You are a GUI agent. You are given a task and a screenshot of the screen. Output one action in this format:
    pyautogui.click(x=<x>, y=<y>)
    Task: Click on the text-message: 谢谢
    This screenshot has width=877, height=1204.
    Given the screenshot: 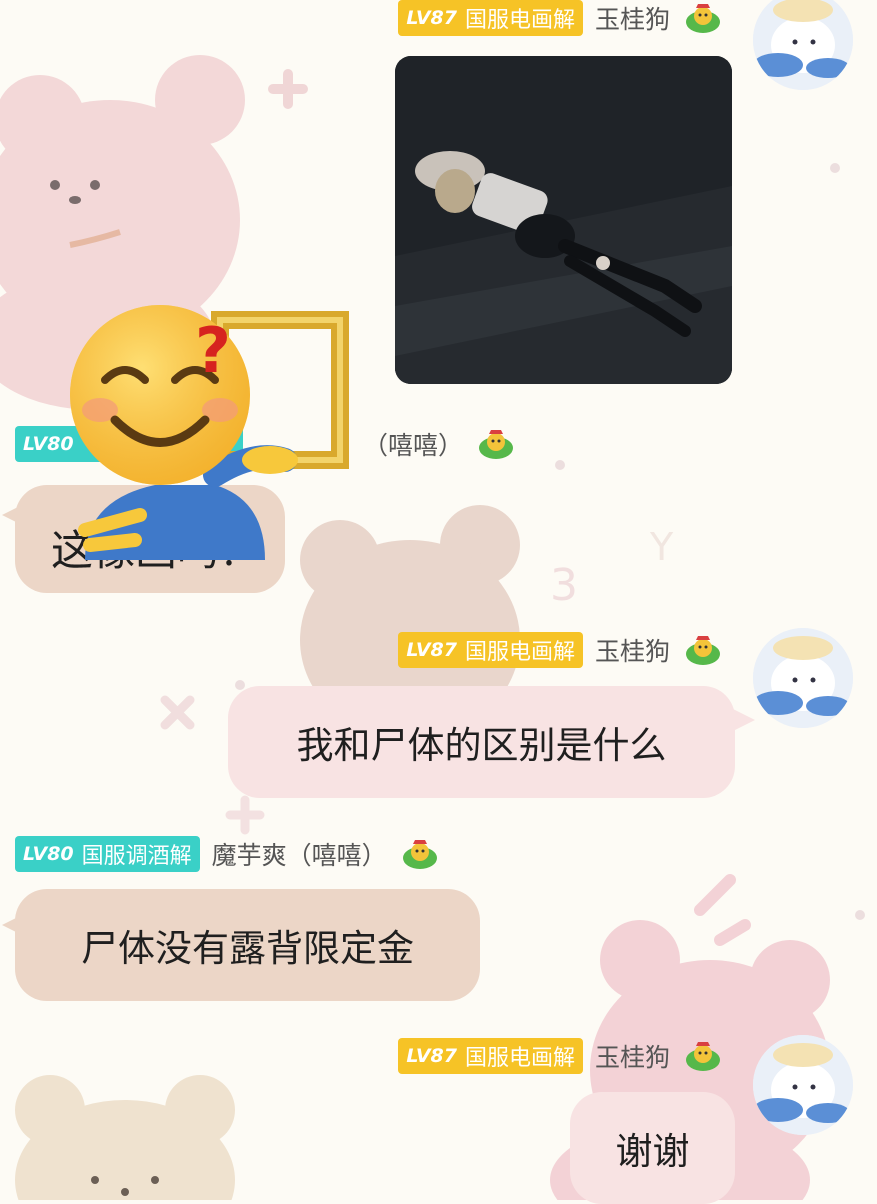 What is the action you would take?
    pyautogui.click(x=652, y=1148)
    